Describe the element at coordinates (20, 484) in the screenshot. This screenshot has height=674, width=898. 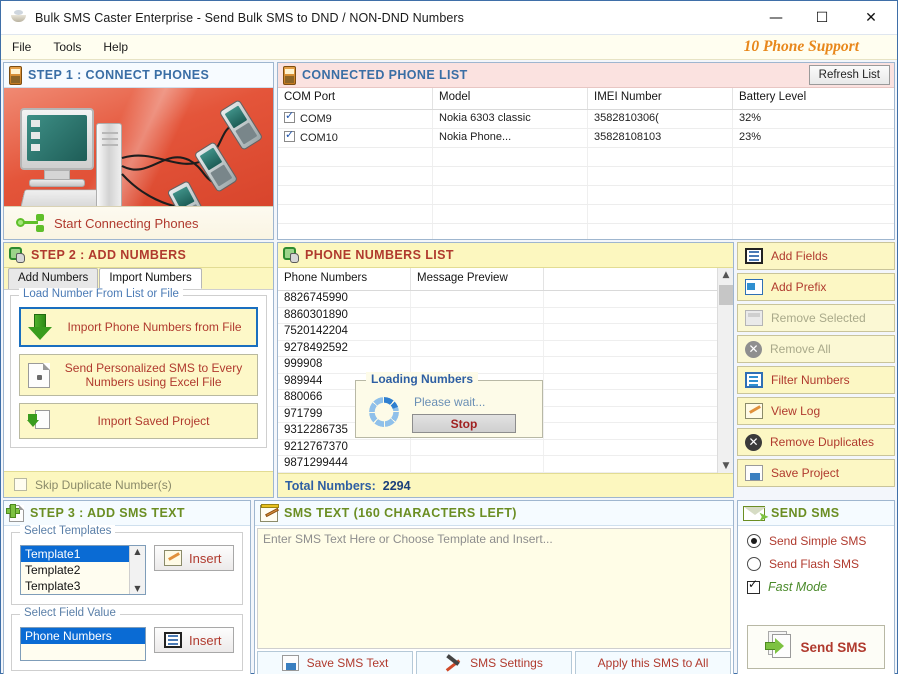
I see `skip-duplicate-checkbox` at that location.